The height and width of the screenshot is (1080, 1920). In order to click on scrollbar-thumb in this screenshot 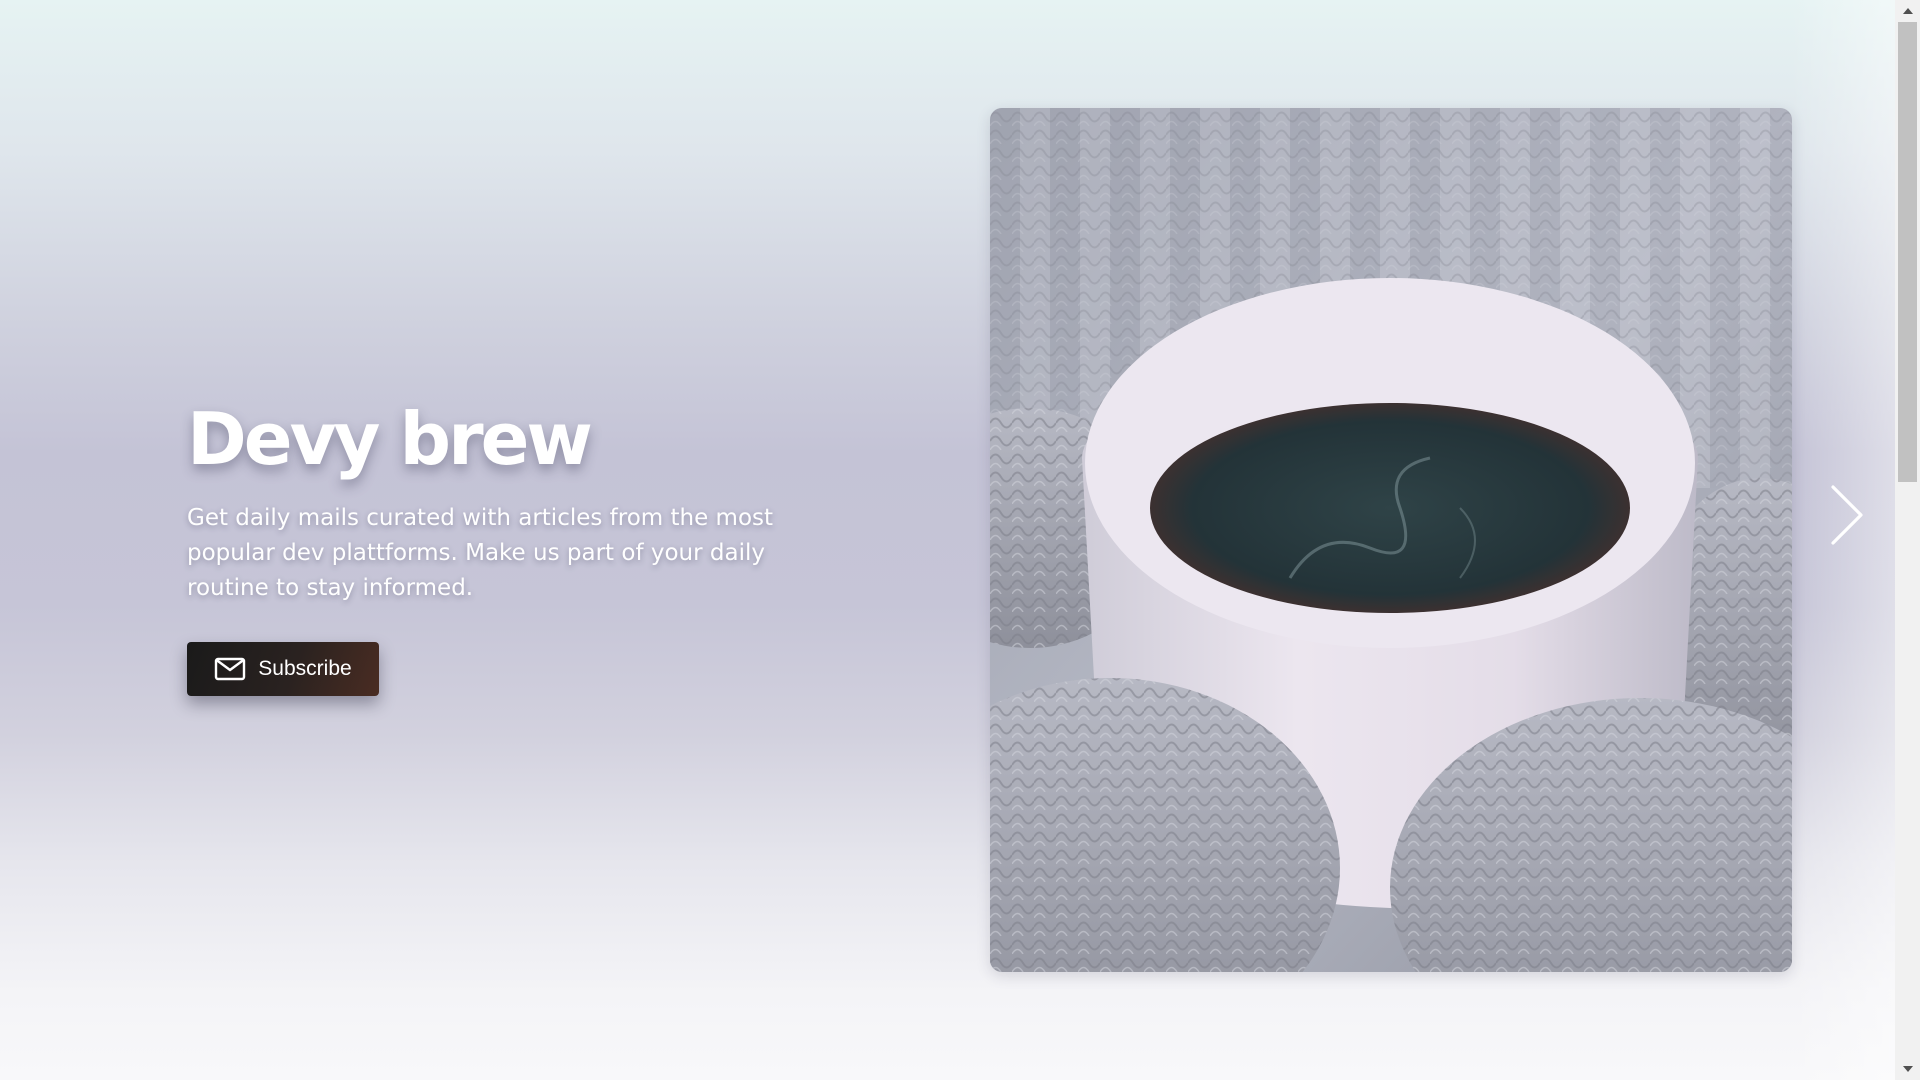, I will do `click(1907, 252)`.